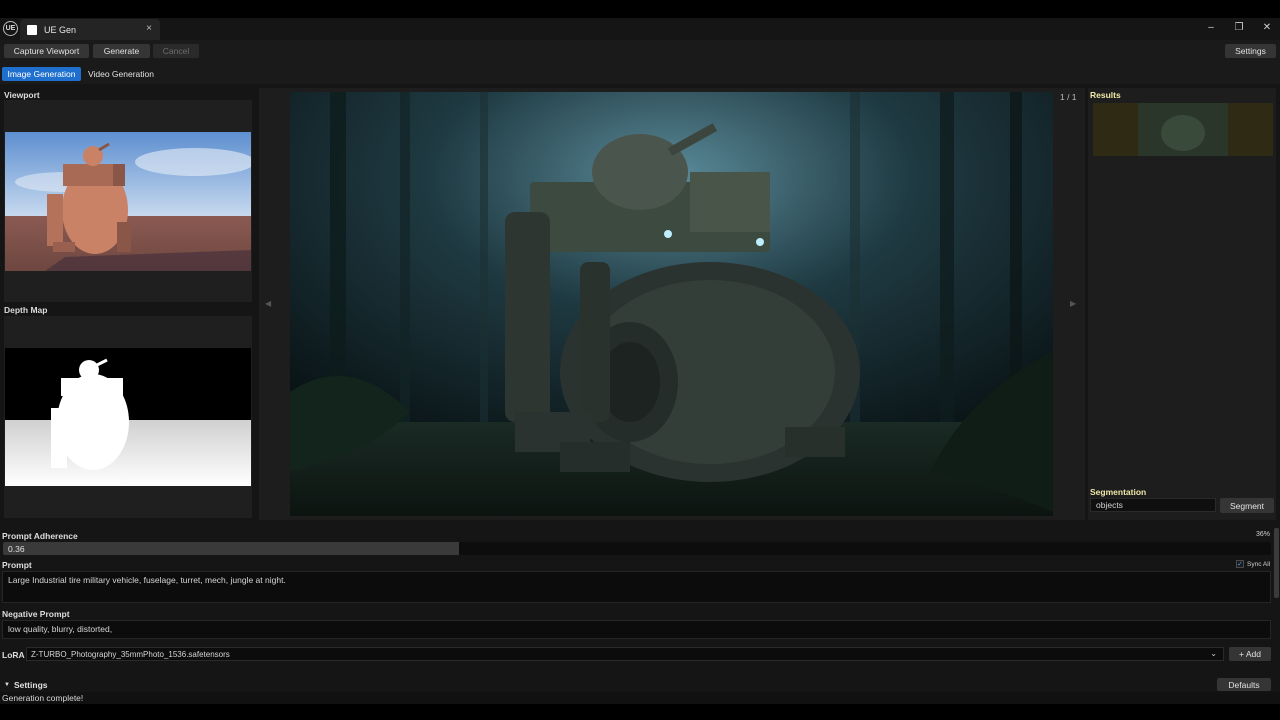 Image resolution: width=1280 pixels, height=720 pixels. I want to click on prompt-adherence-percent: 36%, so click(1262, 534).